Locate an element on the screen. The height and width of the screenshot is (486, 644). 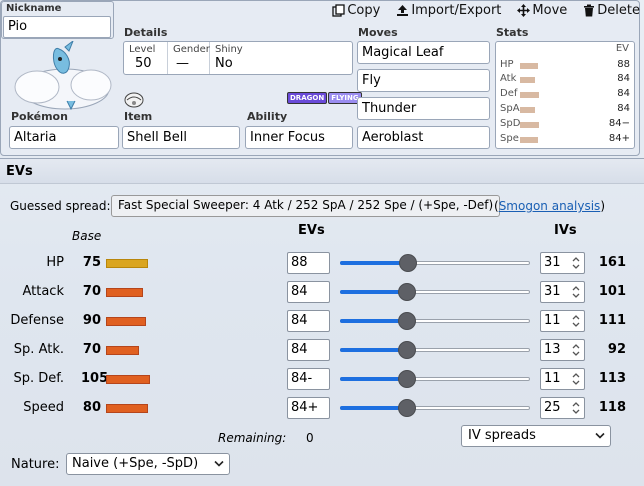
ivs-column-header: IVs is located at coordinates (565, 230).